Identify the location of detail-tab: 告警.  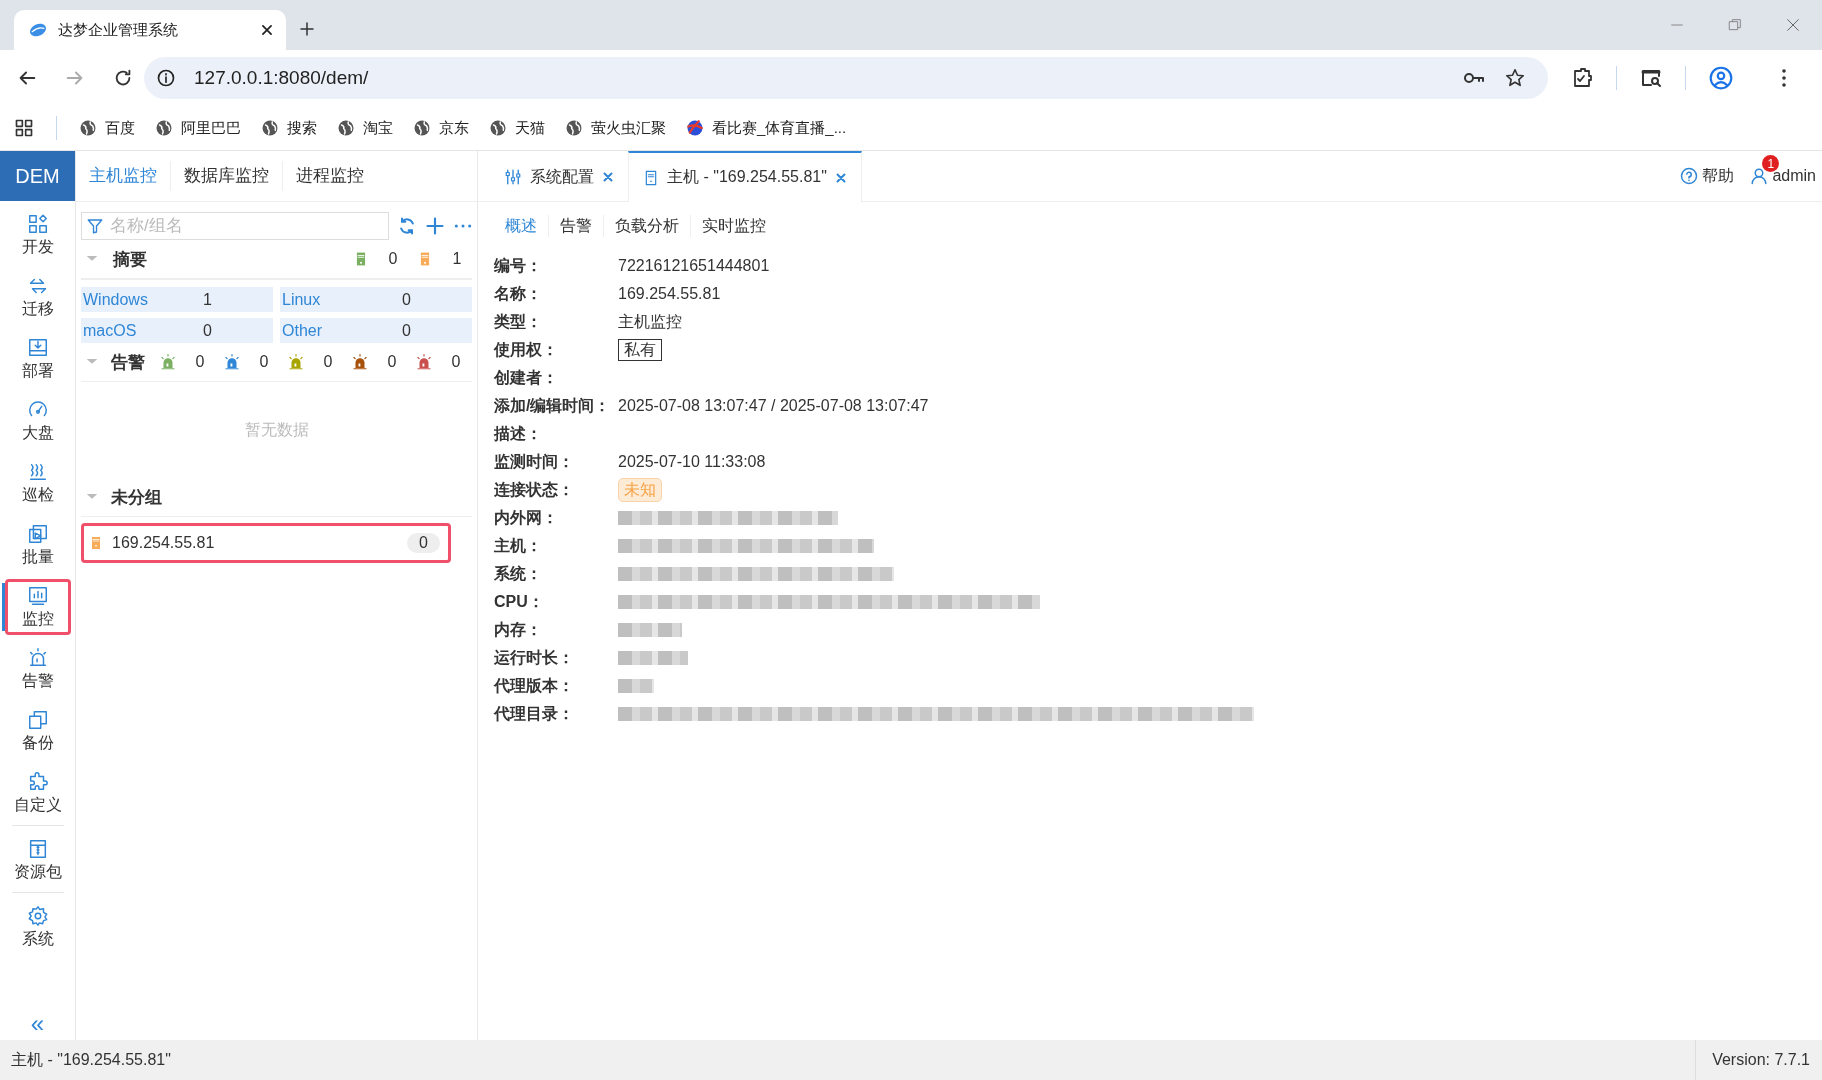
(576, 226).